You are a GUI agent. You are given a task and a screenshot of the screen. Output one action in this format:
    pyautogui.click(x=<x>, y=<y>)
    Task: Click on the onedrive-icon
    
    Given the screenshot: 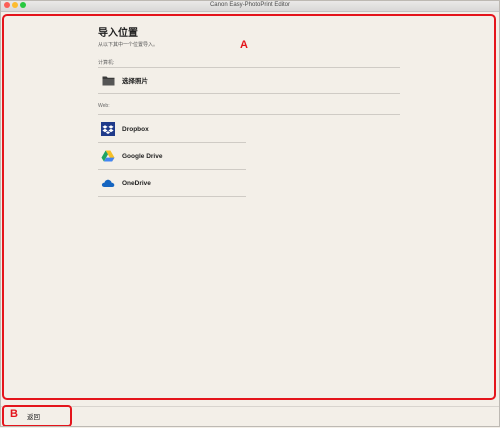 What is the action you would take?
    pyautogui.click(x=108, y=183)
    